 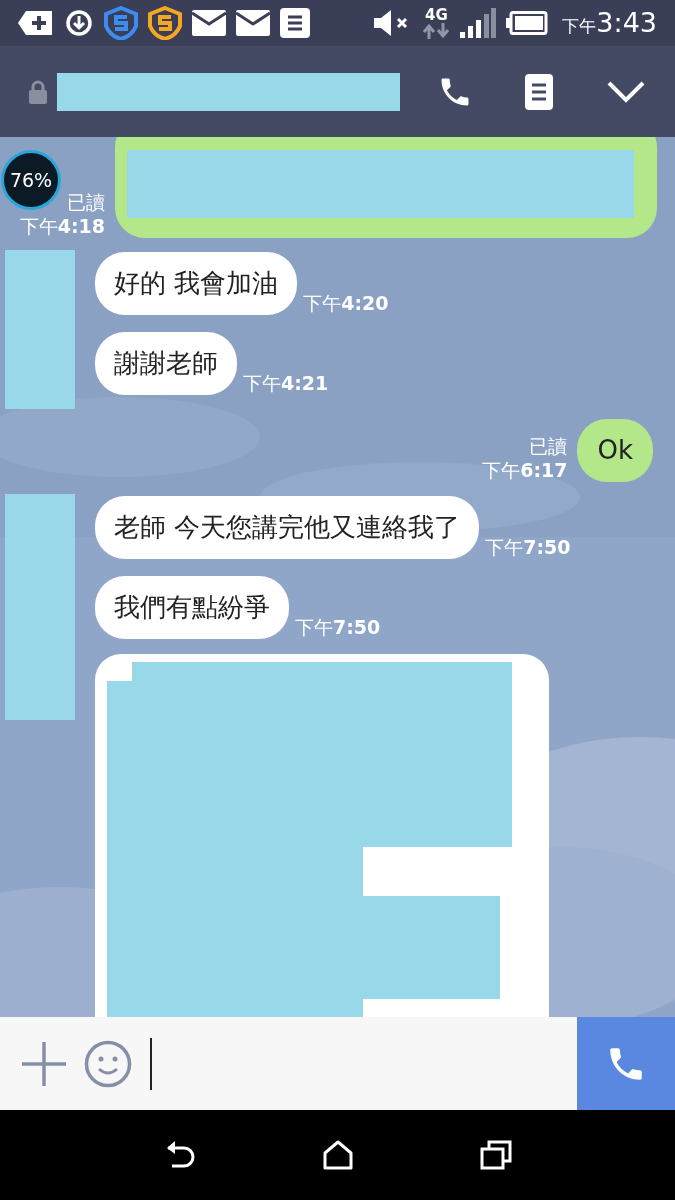 What do you see at coordinates (196, 283) in the screenshot?
I see `message-bubble: 好的 我會加油` at bounding box center [196, 283].